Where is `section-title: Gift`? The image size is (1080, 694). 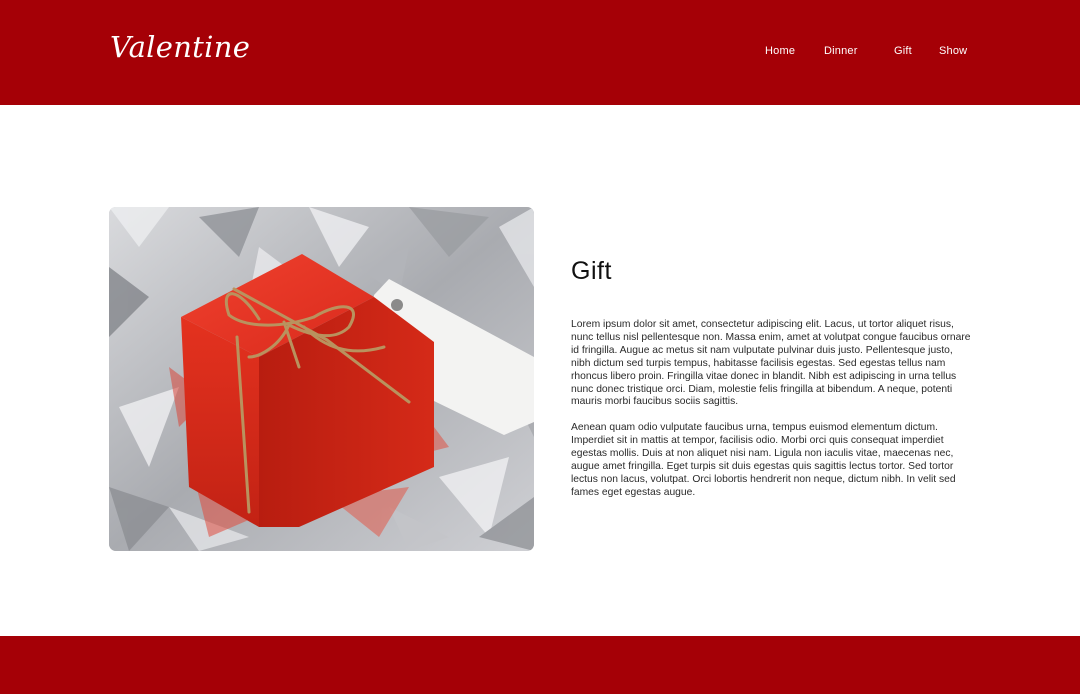 section-title: Gift is located at coordinates (591, 271).